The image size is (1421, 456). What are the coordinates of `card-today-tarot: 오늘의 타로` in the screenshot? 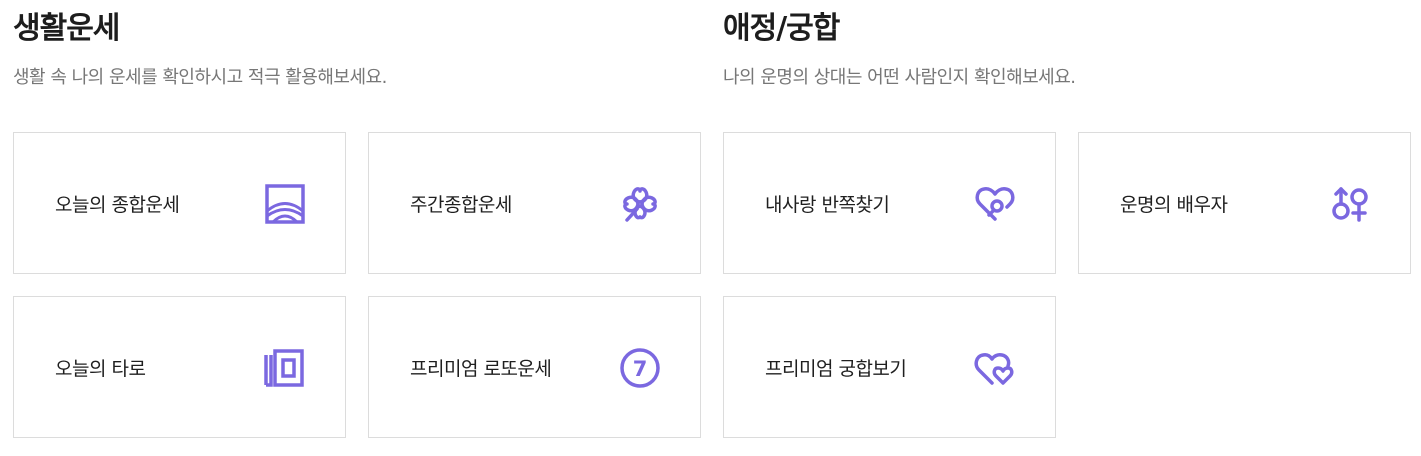 It's located at (179, 367).